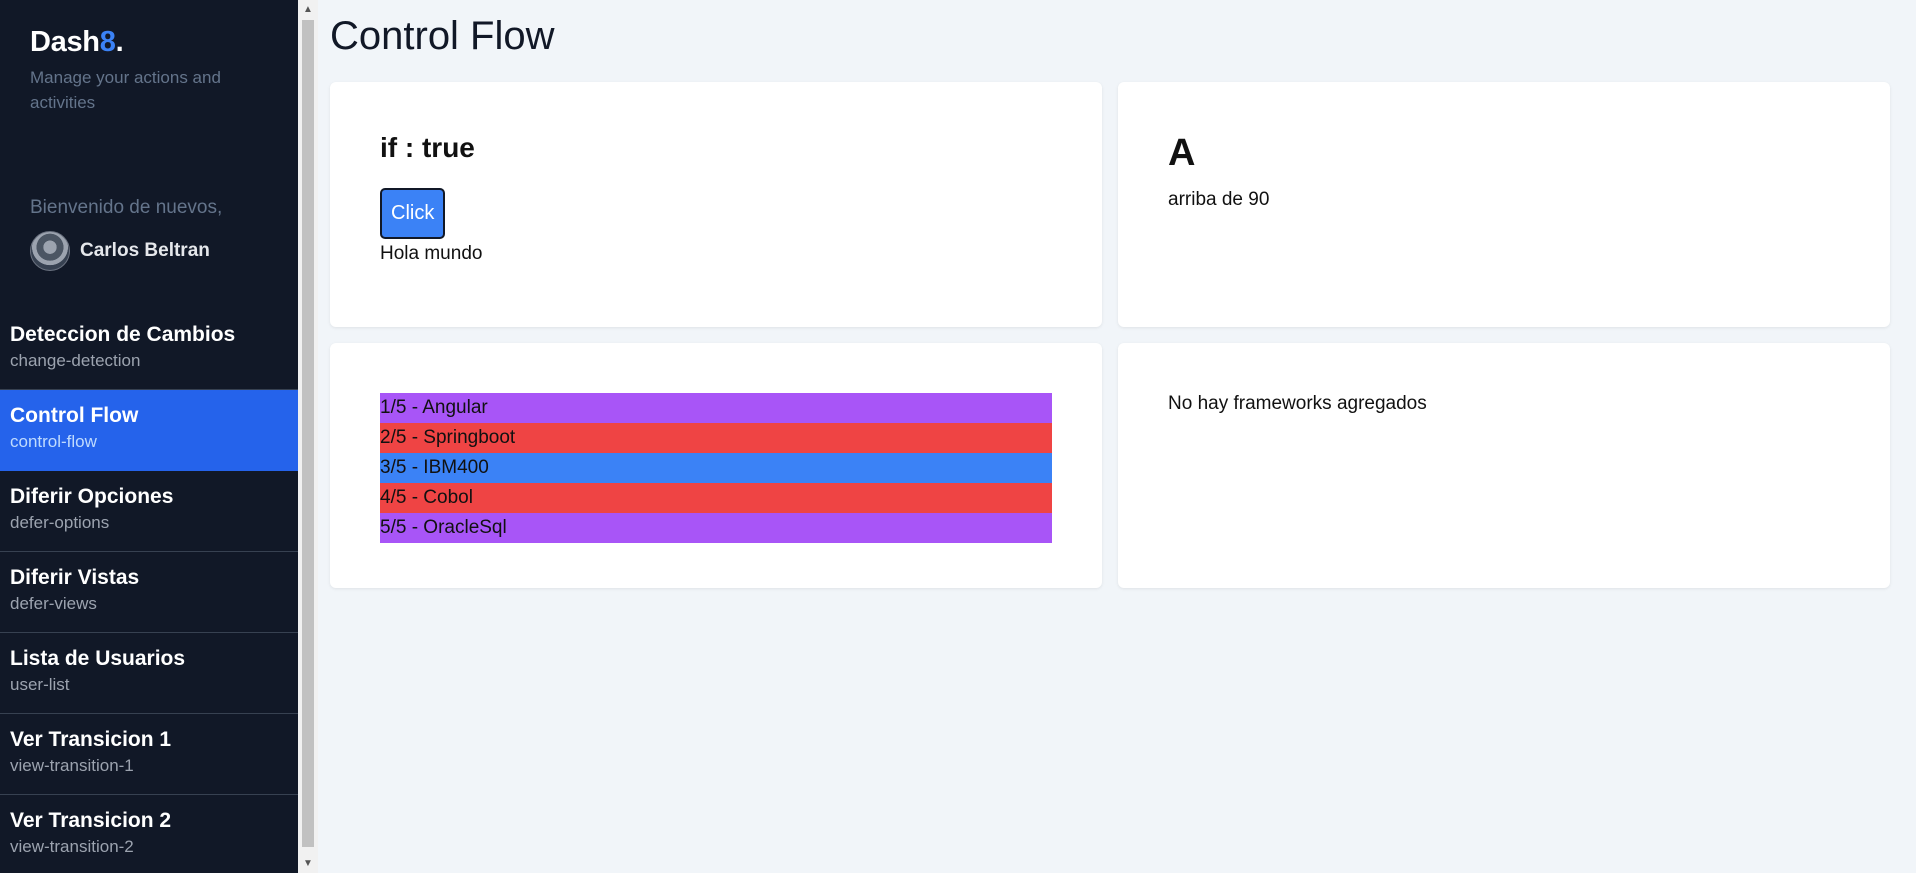 The height and width of the screenshot is (873, 1916). I want to click on nav-path: view-transition-1, so click(72, 765).